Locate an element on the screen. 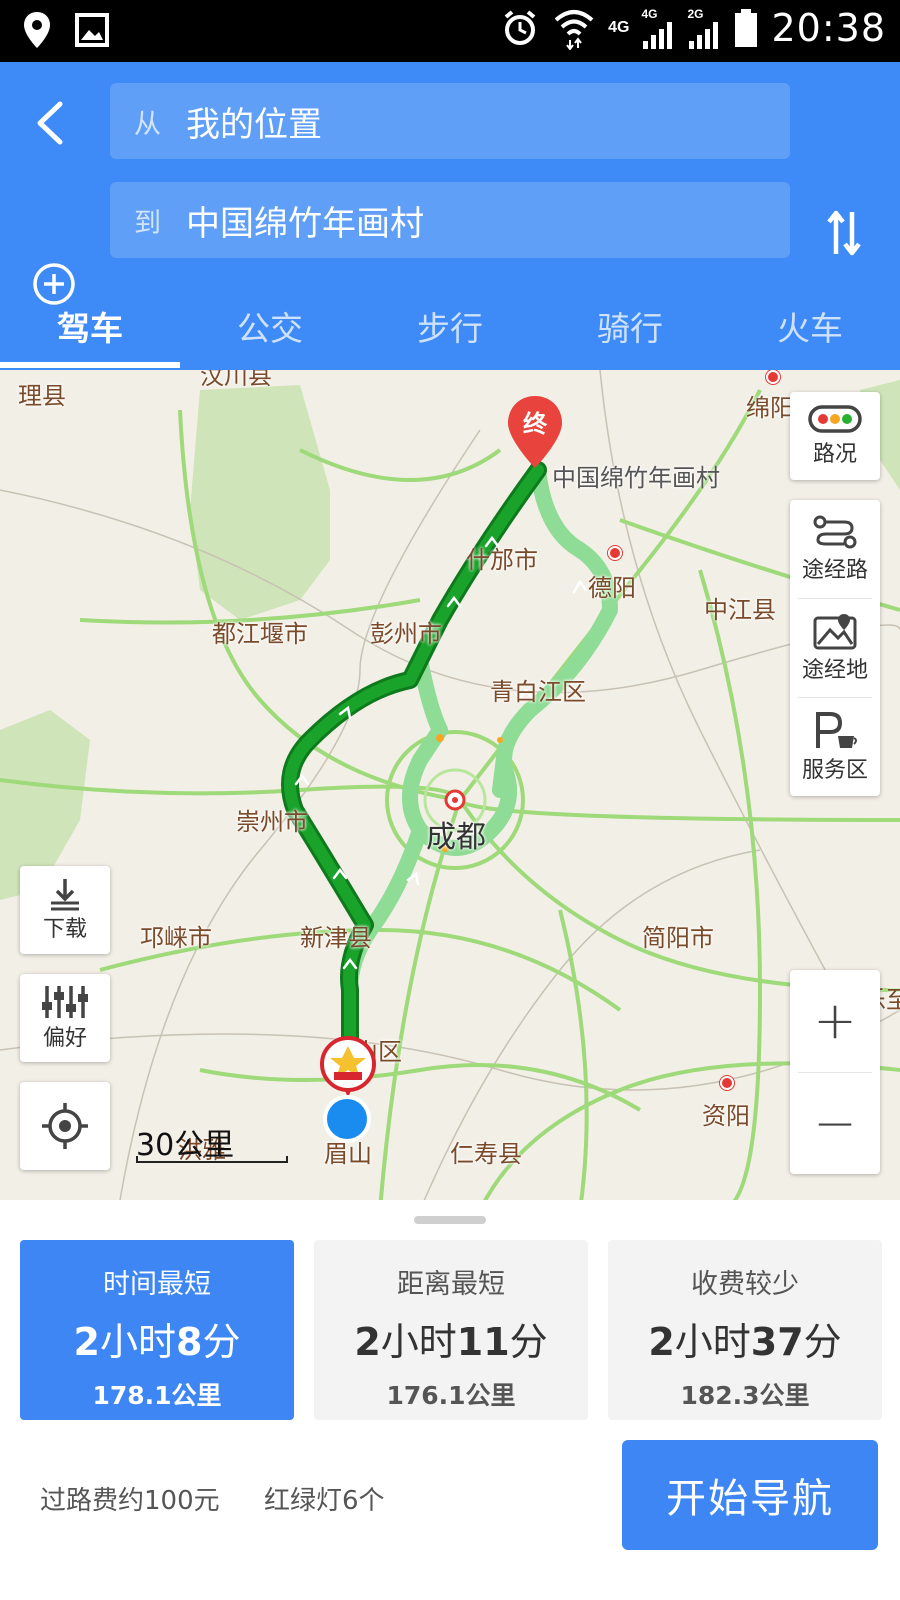 Image resolution: width=900 pixels, height=1600 pixels. destination-value: 中国绵竹年画村 is located at coordinates (305, 223).